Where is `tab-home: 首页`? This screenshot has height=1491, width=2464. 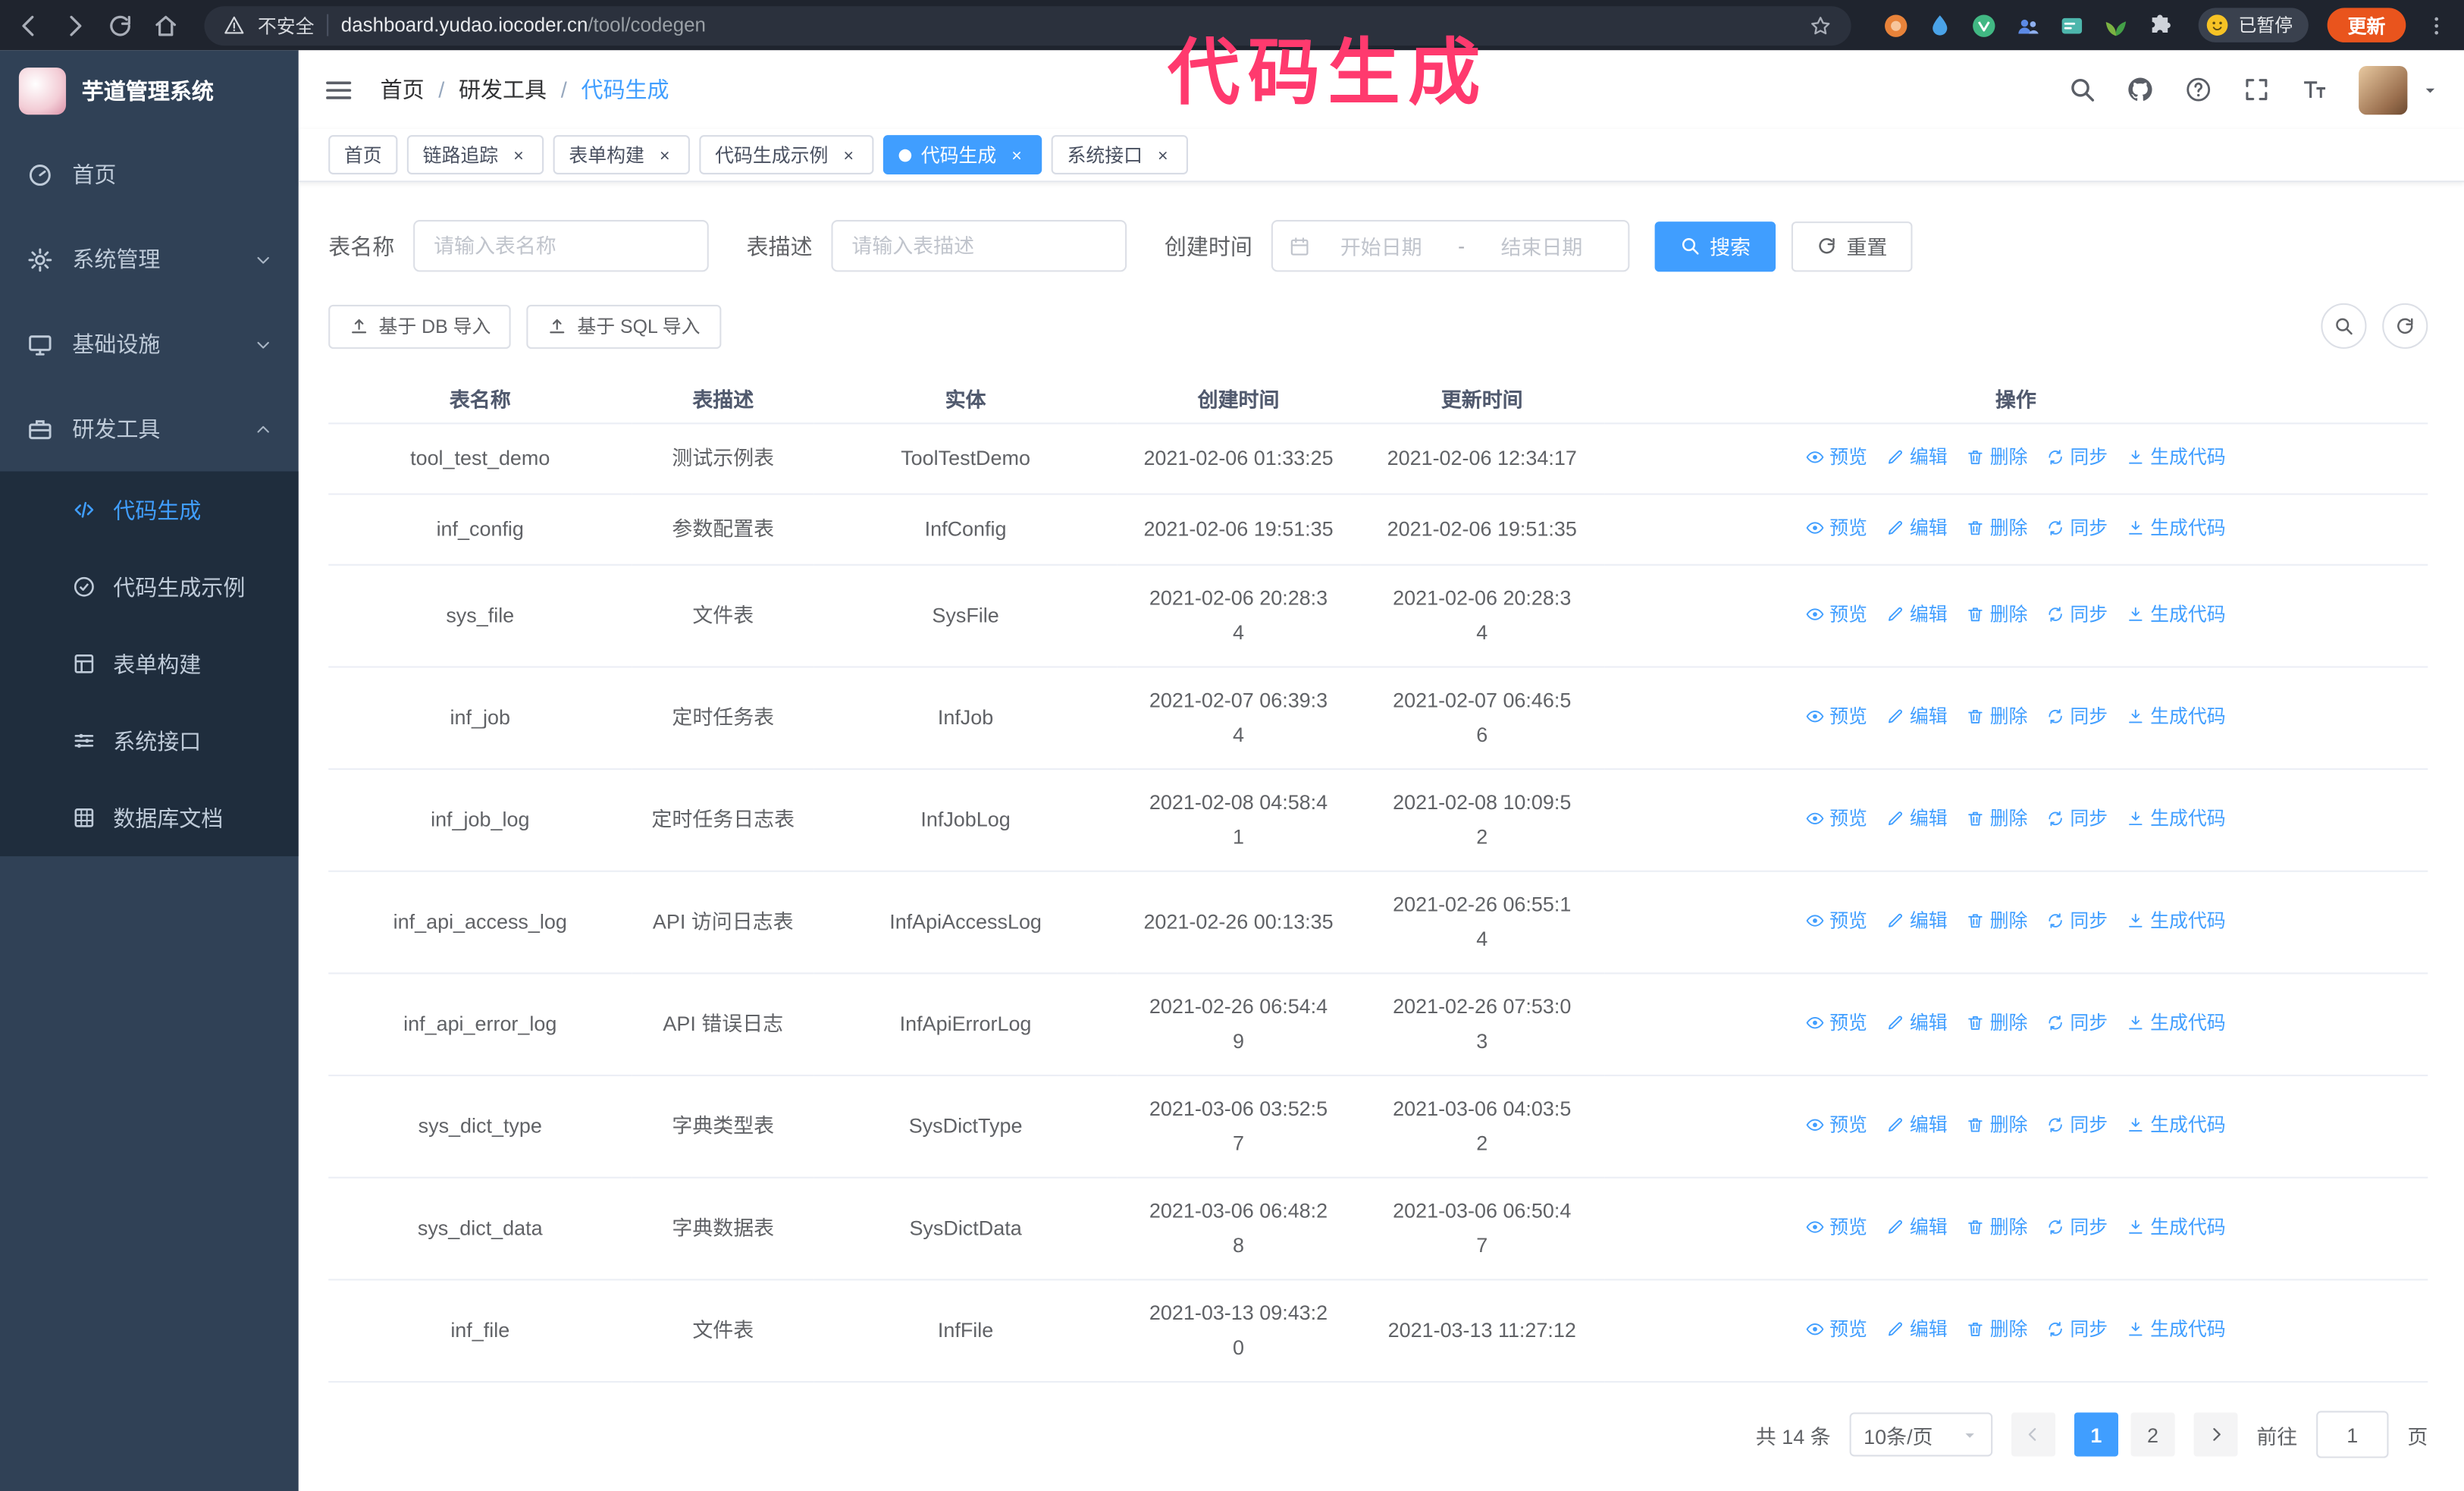 tab-home: 首页 is located at coordinates (363, 154).